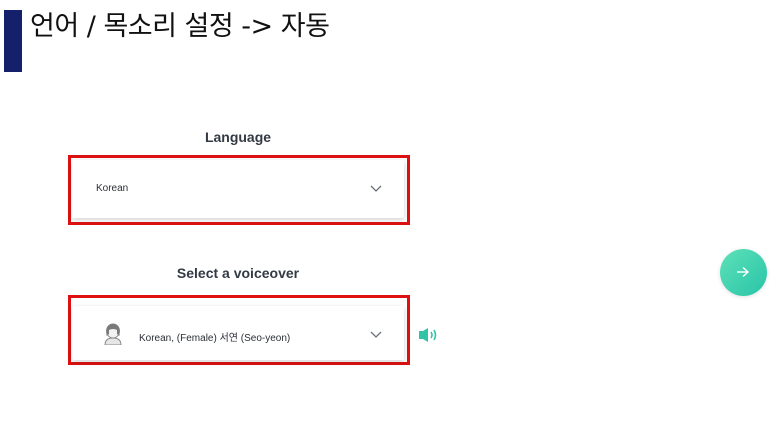 This screenshot has width=784, height=431. I want to click on arrow-right-icon, so click(743, 272).